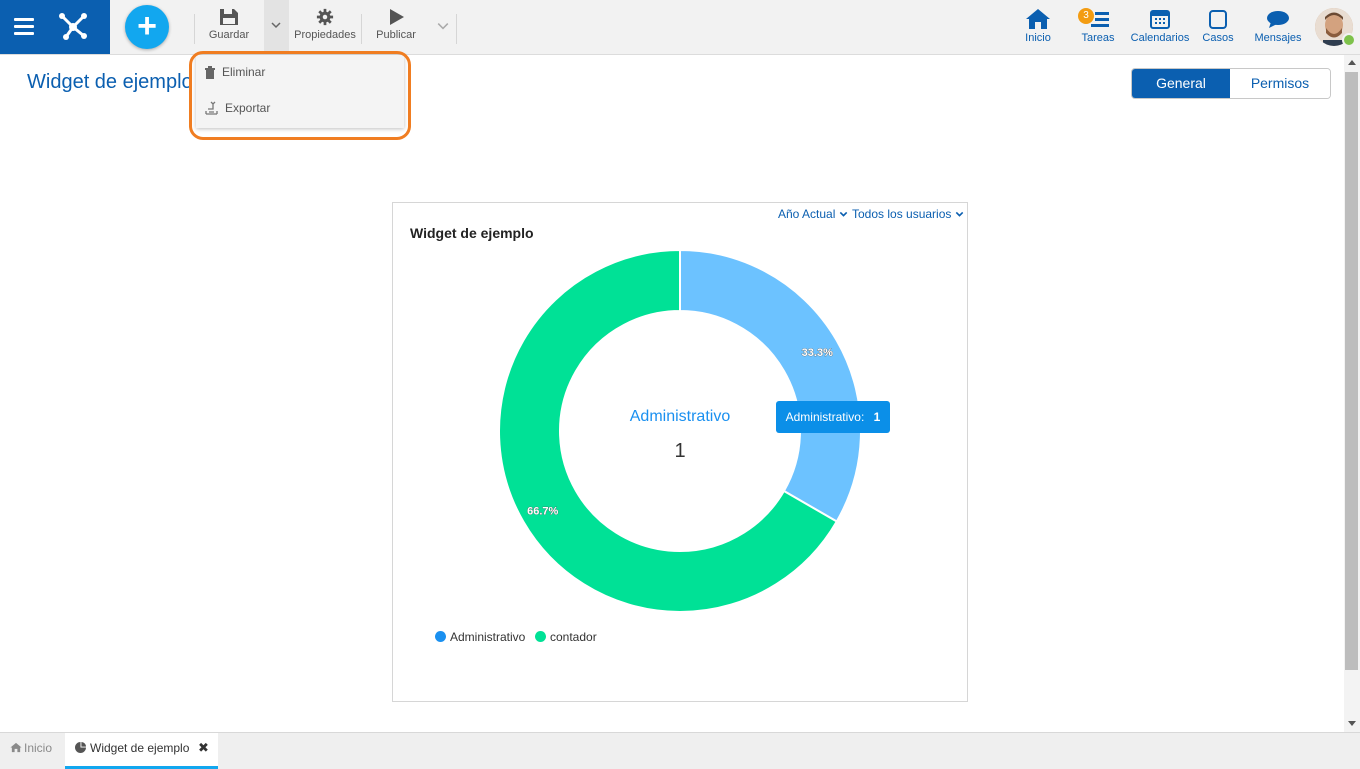 The width and height of the screenshot is (1360, 769). Describe the element at coordinates (1160, 38) in the screenshot. I see `nav-calendars-label: Calendarios` at that location.